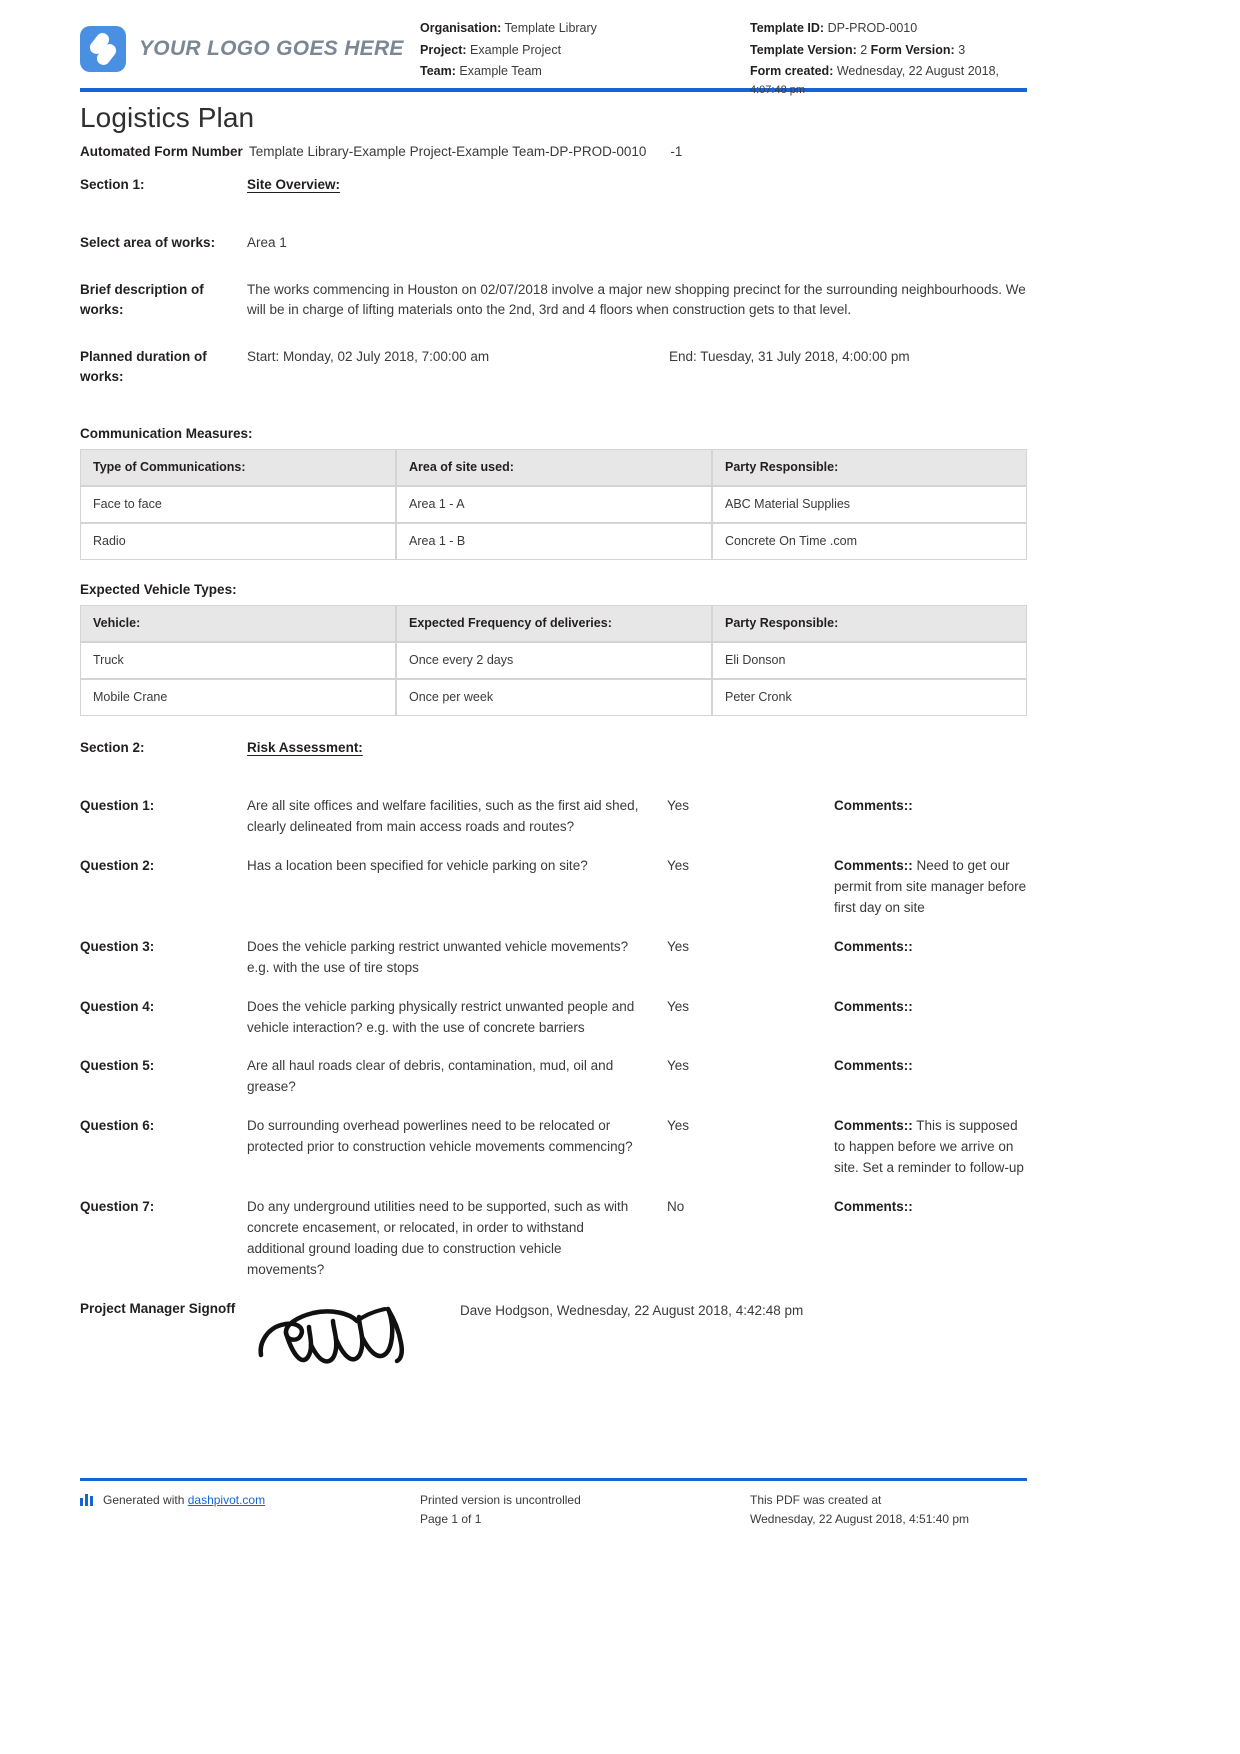 This screenshot has height=1754, width=1240. I want to click on project-label: Project:, so click(443, 49).